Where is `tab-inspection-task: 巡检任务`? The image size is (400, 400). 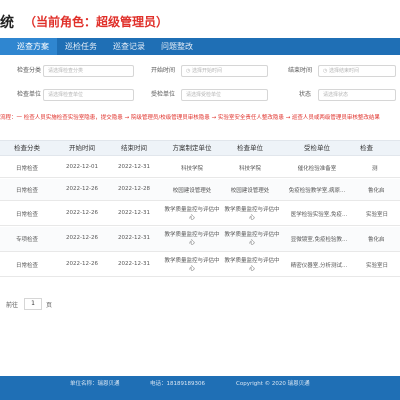 tab-inspection-task: 巡检任务 is located at coordinates (81, 46).